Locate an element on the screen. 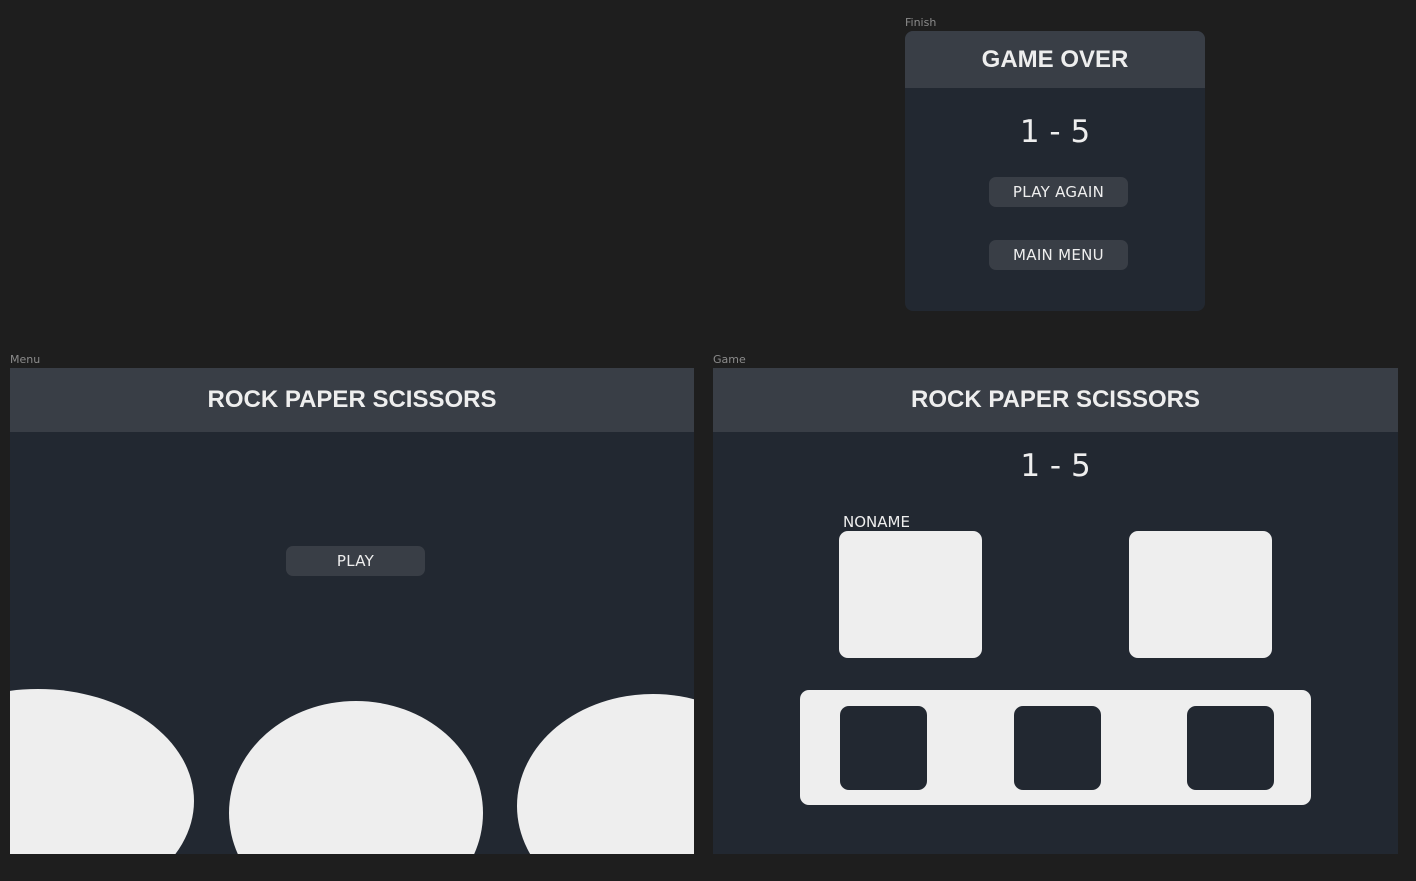  game-header: ROCK PAPER SCISSORS is located at coordinates (1055, 400).